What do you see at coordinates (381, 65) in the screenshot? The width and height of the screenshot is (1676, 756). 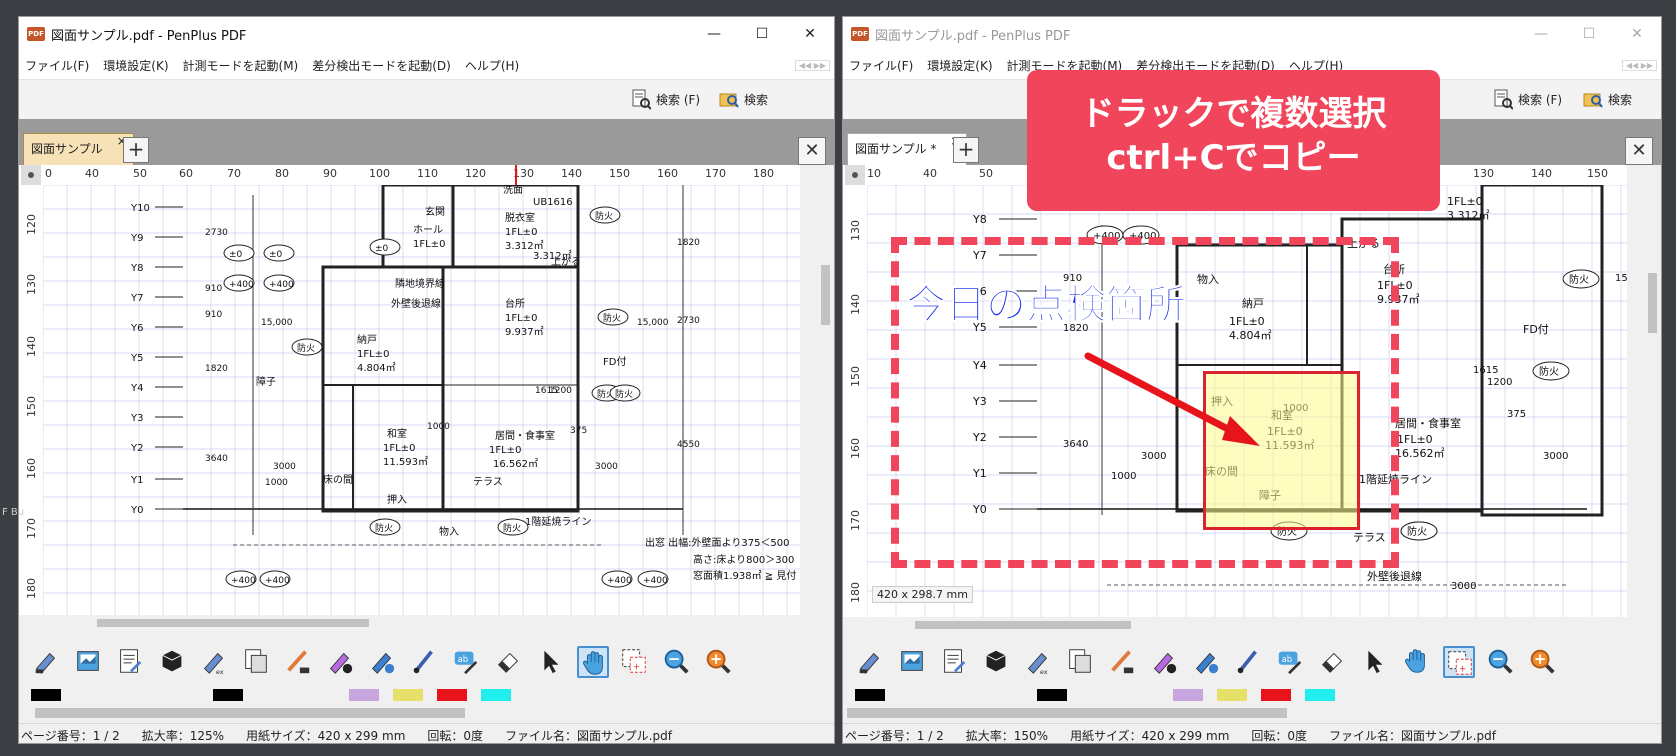 I see `menu-diff-mode: 差分検出モードを起動(D)` at bounding box center [381, 65].